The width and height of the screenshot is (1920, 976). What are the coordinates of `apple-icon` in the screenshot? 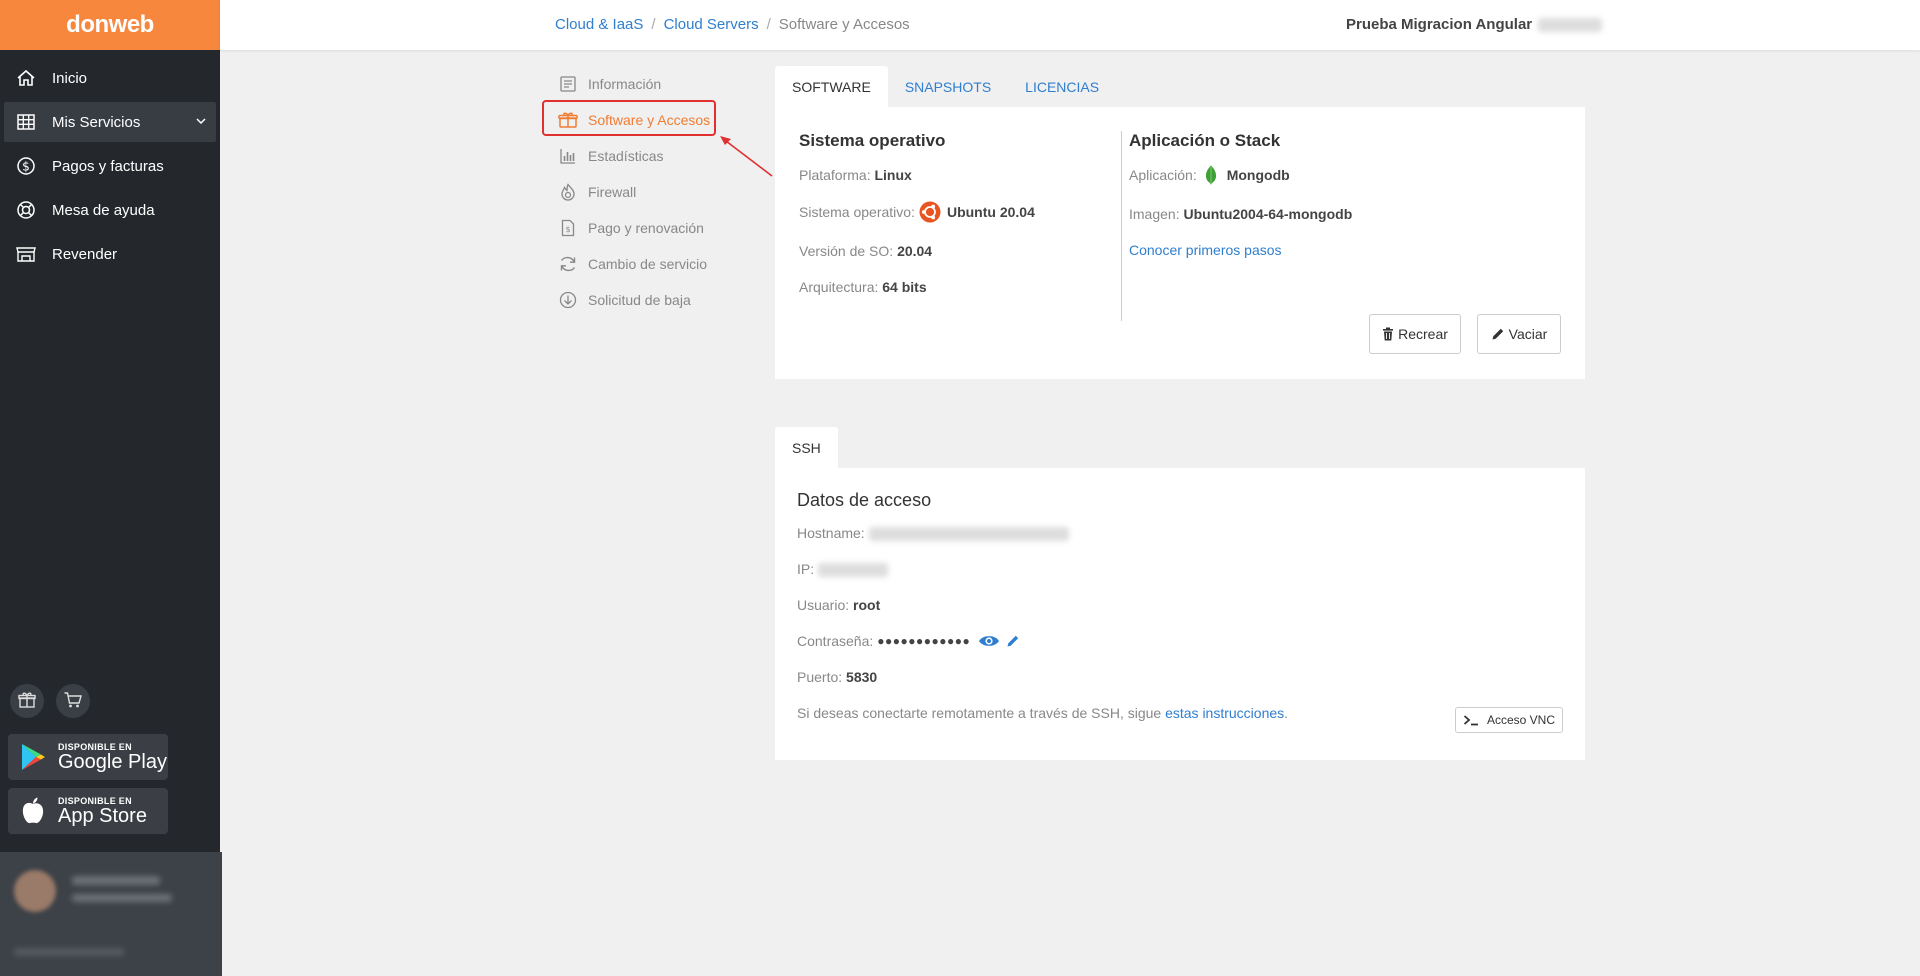 It's located at (33, 811).